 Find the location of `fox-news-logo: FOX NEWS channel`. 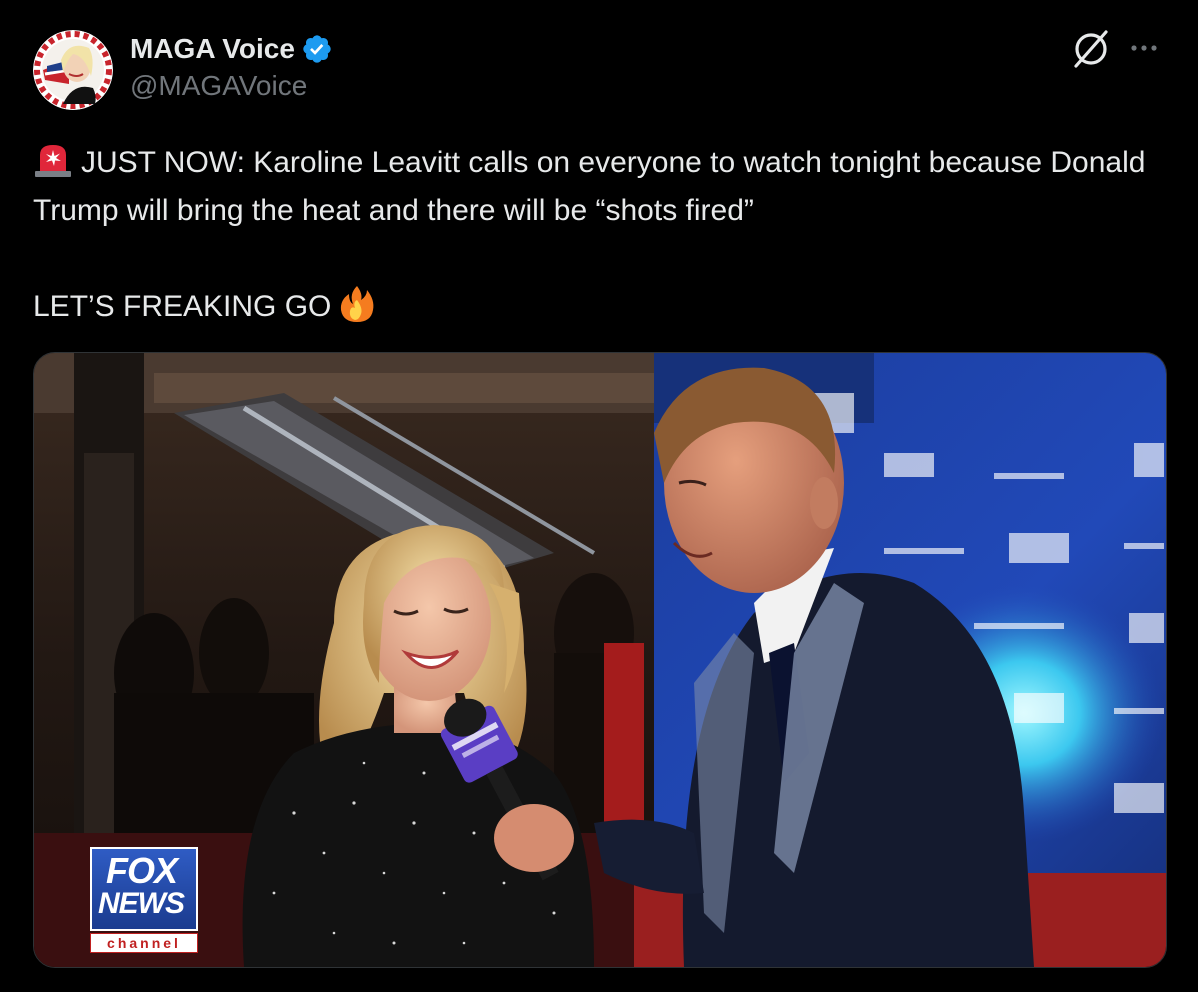

fox-news-logo: FOX NEWS channel is located at coordinates (145, 902).